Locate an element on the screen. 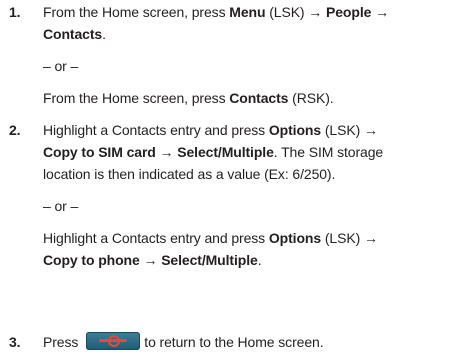 Image resolution: width=458 pixels, height=359 pixels. end-key-icon is located at coordinates (113, 341).